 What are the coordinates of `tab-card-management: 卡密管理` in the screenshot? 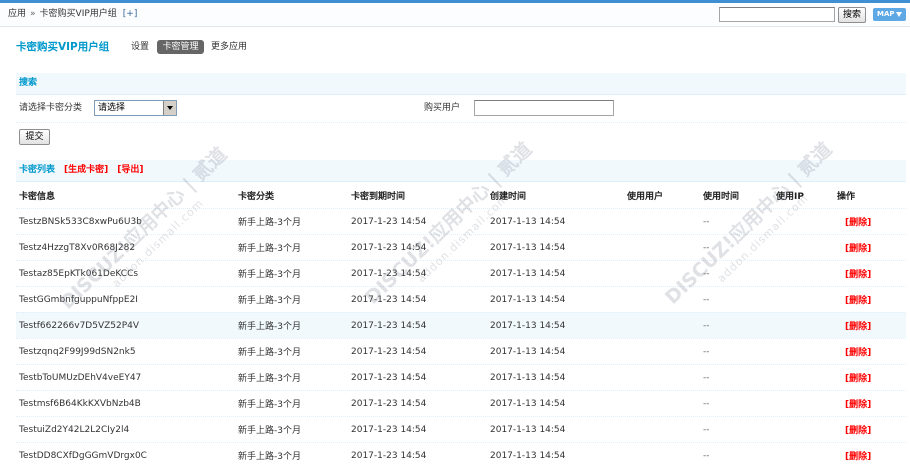 It's located at (180, 47).